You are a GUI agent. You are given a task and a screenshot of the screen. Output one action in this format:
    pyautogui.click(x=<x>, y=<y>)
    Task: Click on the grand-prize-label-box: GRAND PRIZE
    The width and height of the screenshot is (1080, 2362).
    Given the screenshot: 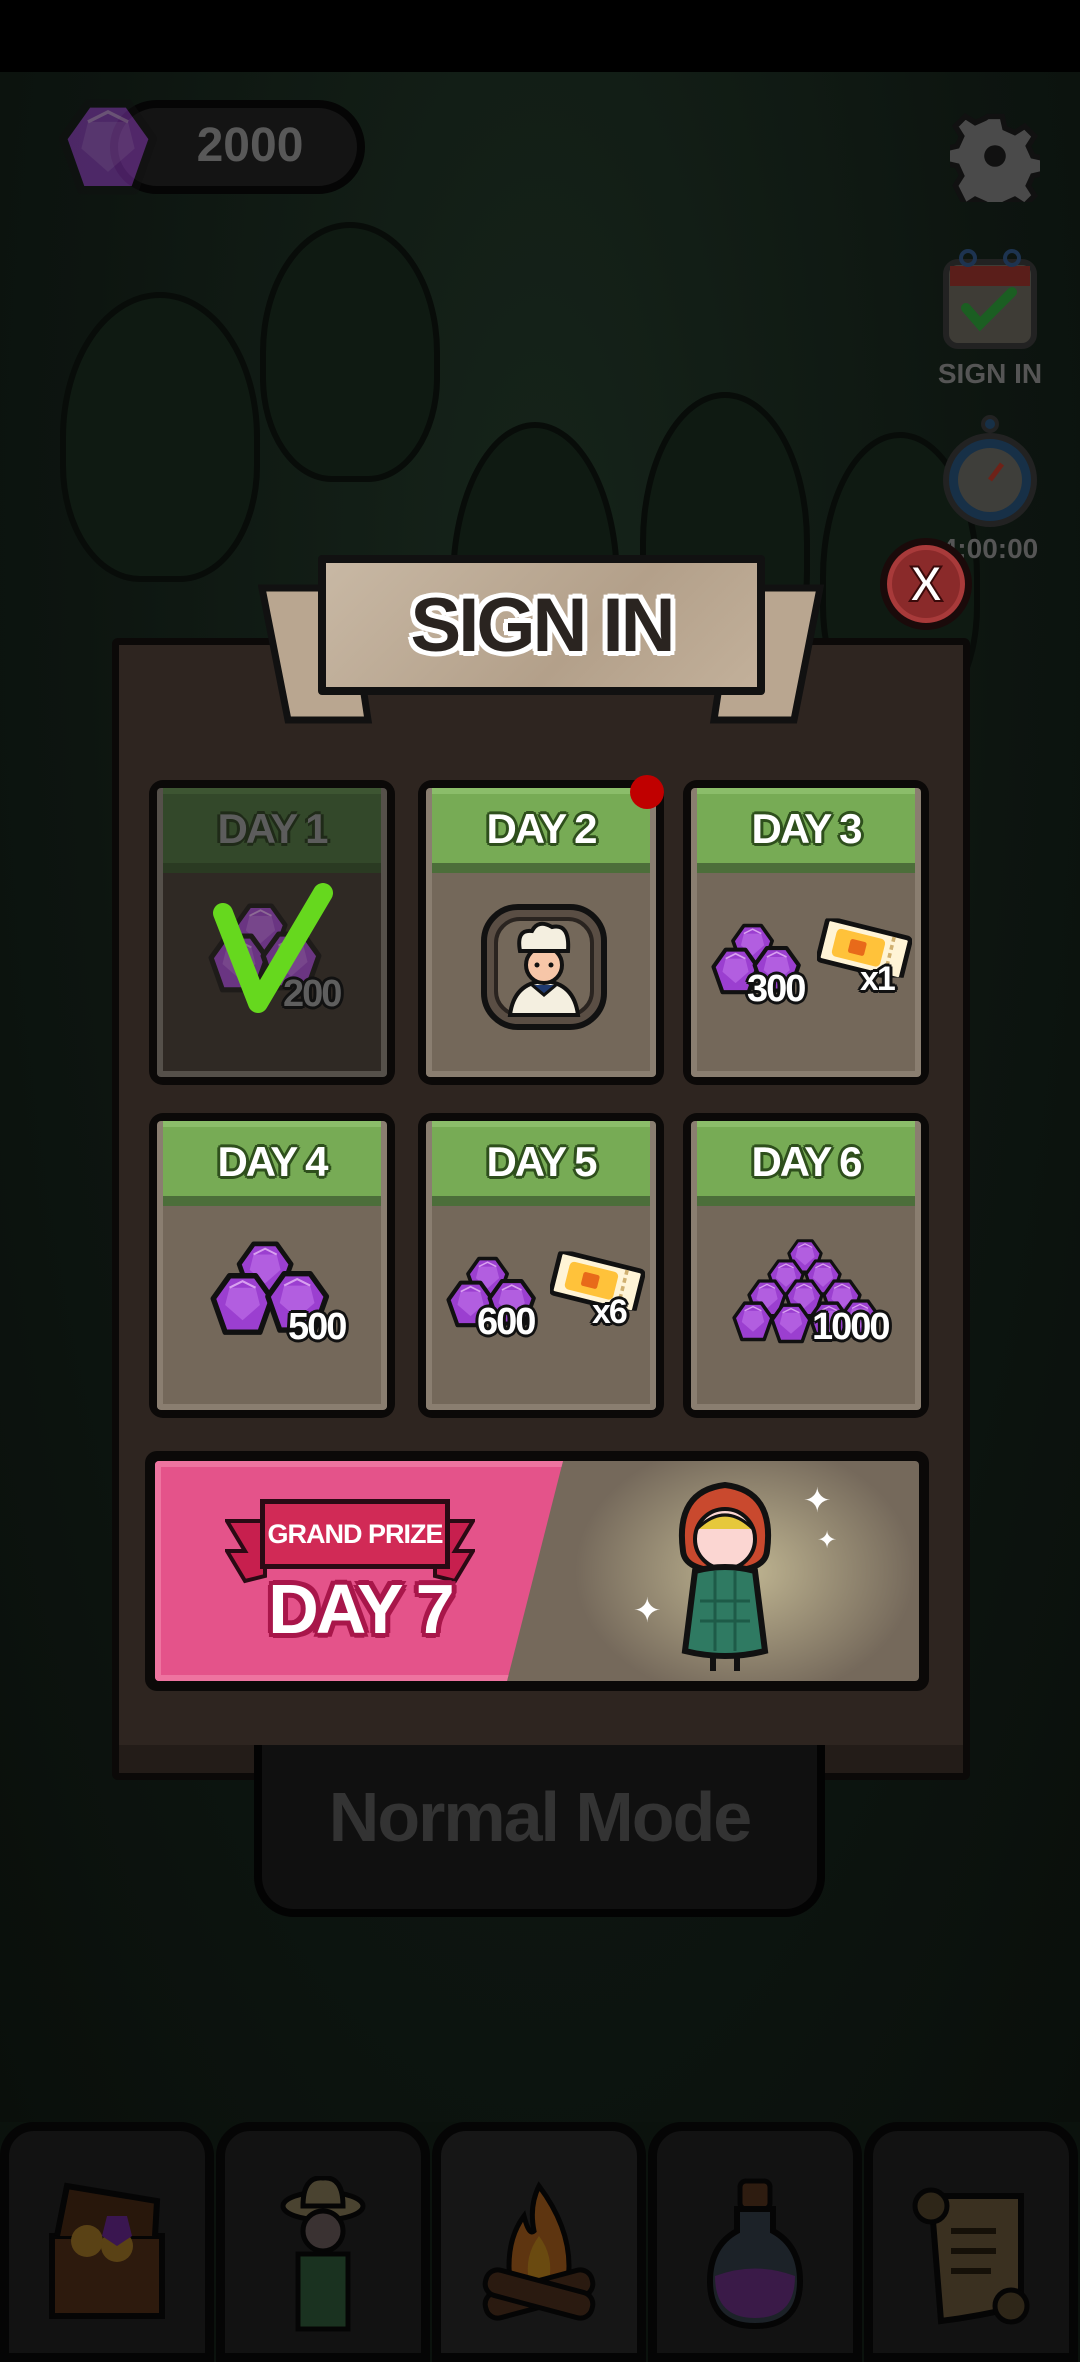 What is the action you would take?
    pyautogui.click(x=355, y=1534)
    